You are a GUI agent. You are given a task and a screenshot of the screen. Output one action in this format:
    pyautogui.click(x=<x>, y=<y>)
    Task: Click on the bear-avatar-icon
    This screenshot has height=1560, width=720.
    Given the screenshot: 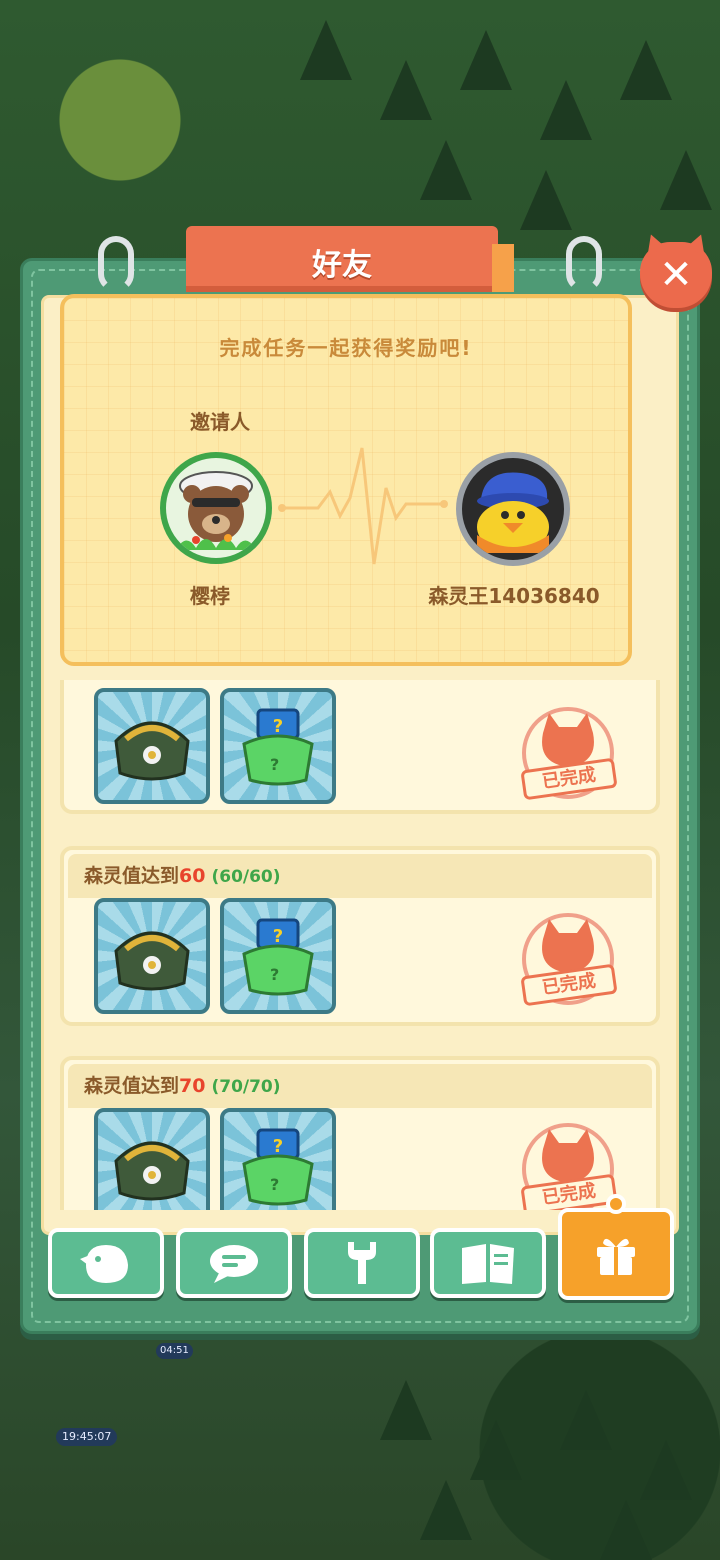 What is the action you would take?
    pyautogui.click(x=216, y=510)
    